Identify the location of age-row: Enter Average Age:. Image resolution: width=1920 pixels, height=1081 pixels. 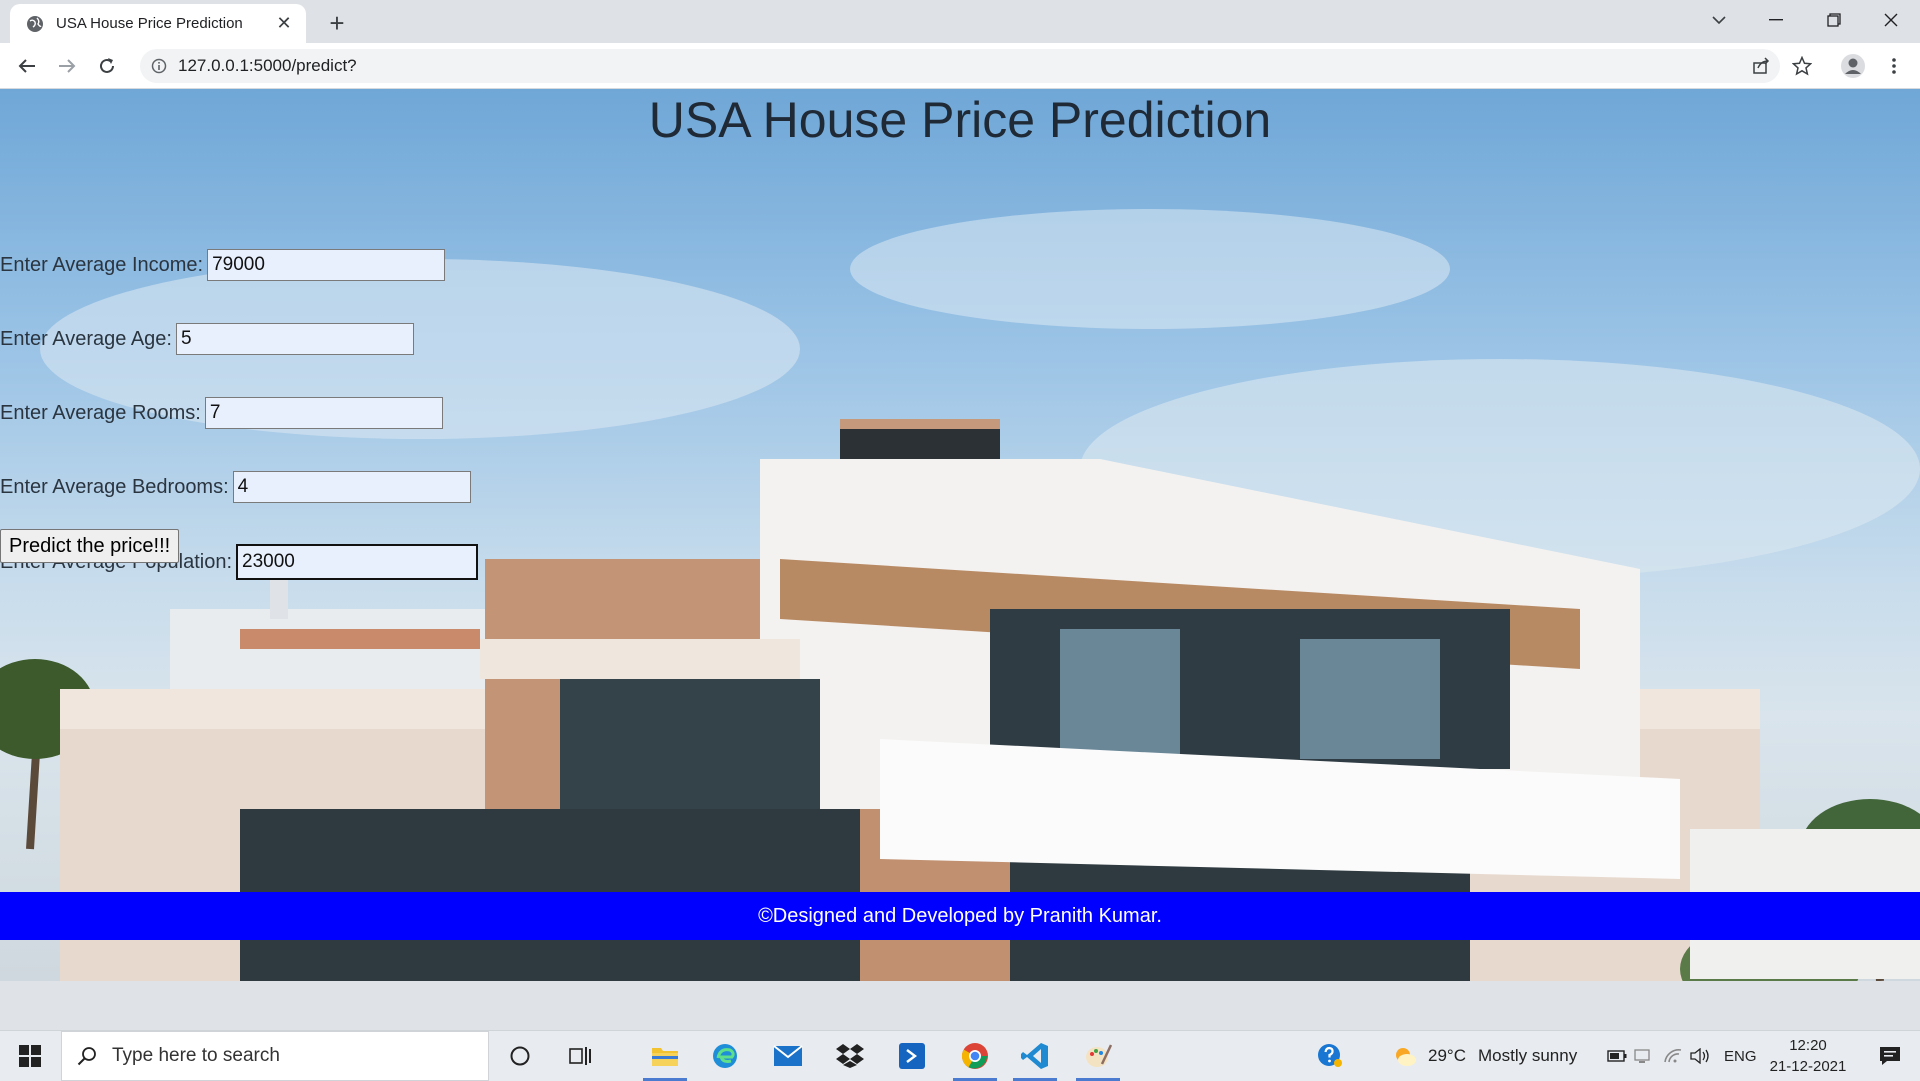
(207, 339).